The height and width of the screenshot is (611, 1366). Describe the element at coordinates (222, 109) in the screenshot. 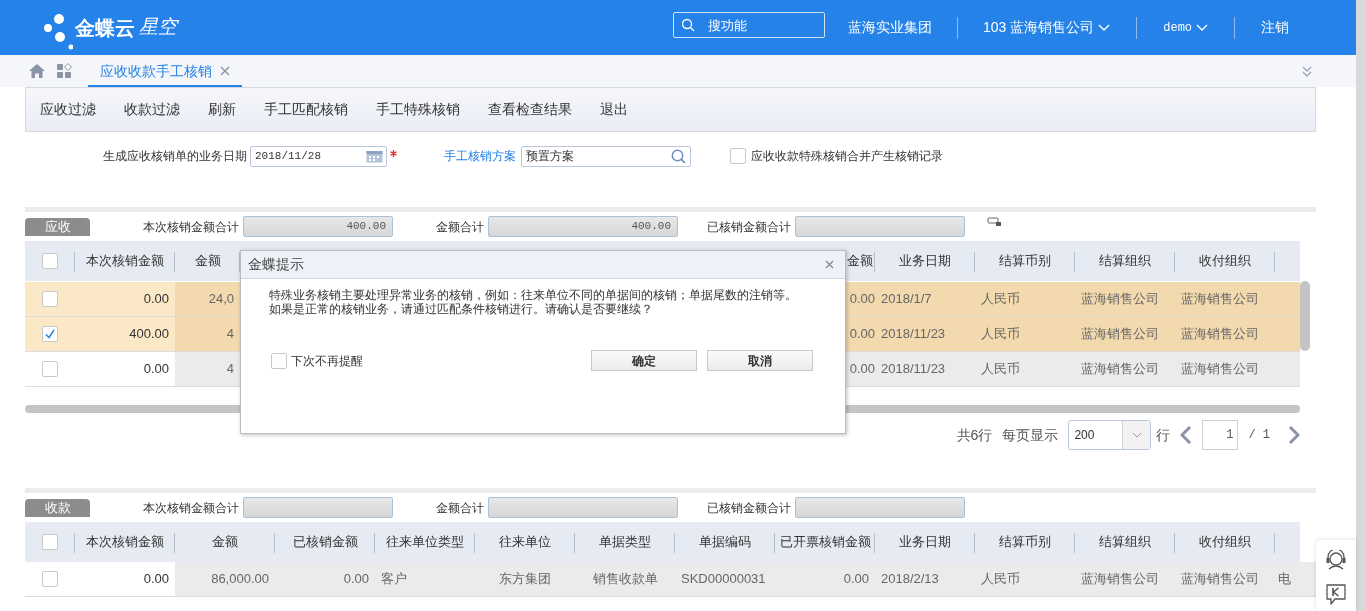

I see `toolbar-button: 刷新` at that location.